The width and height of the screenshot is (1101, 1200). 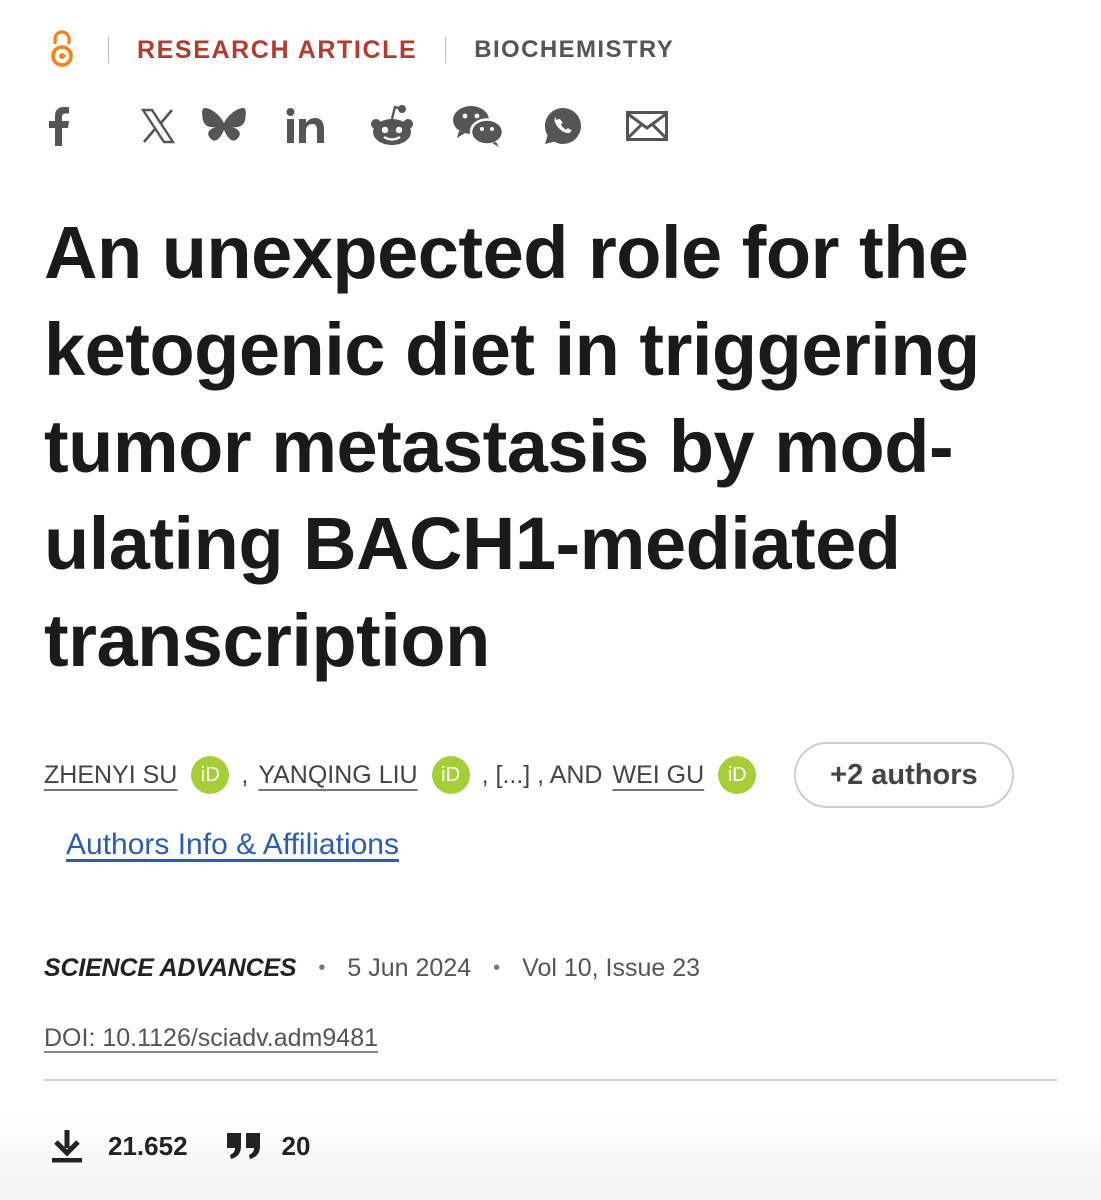 I want to click on x-icon, so click(x=158, y=126).